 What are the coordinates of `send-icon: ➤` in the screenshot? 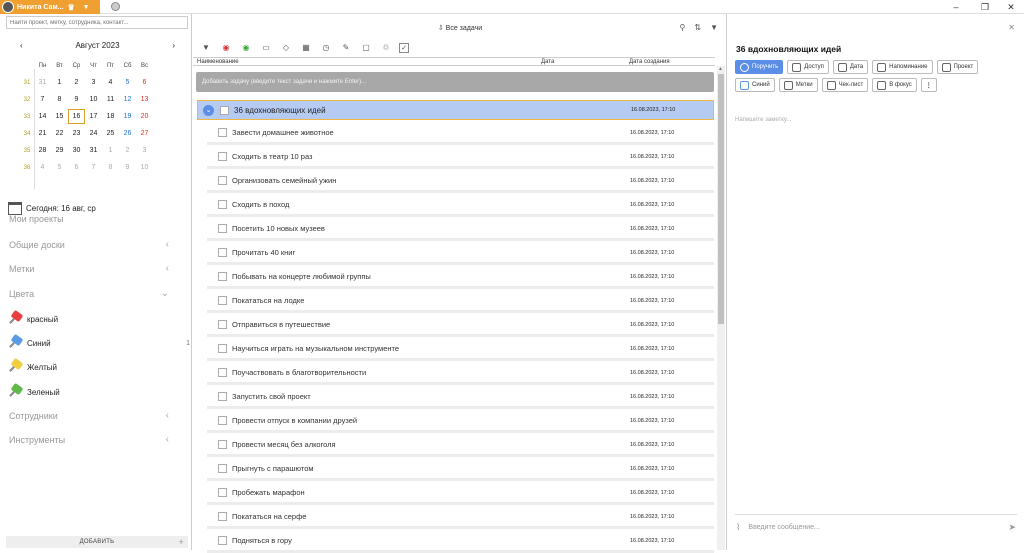 It's located at (1012, 527).